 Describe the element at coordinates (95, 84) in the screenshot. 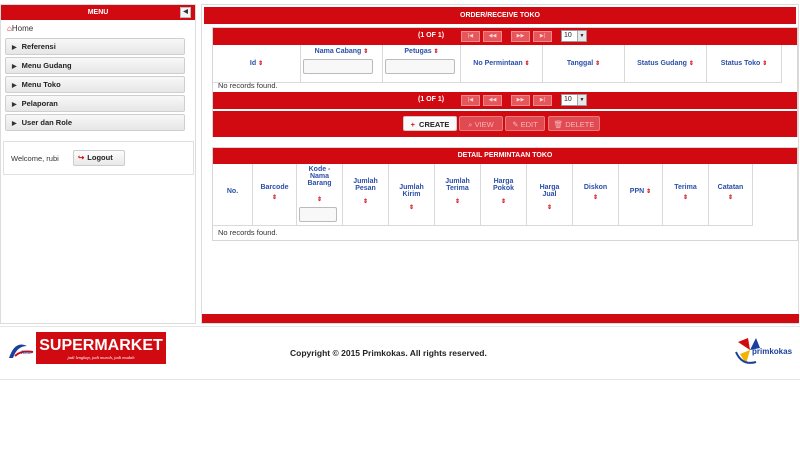

I see `sidebar-item-menu-toko: ▶ Menu Toko` at that location.